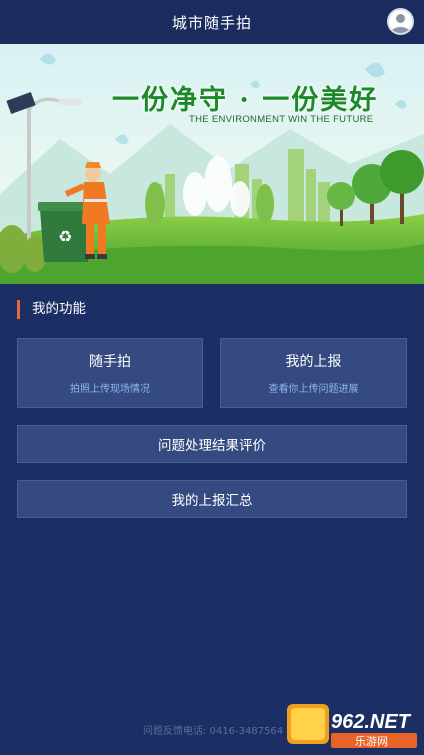  I want to click on my-report-card-title: 我的上报, so click(313, 362).